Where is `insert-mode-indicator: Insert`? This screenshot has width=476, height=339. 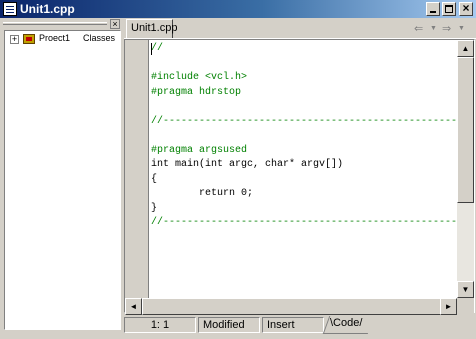
insert-mode-indicator: Insert is located at coordinates (293, 325).